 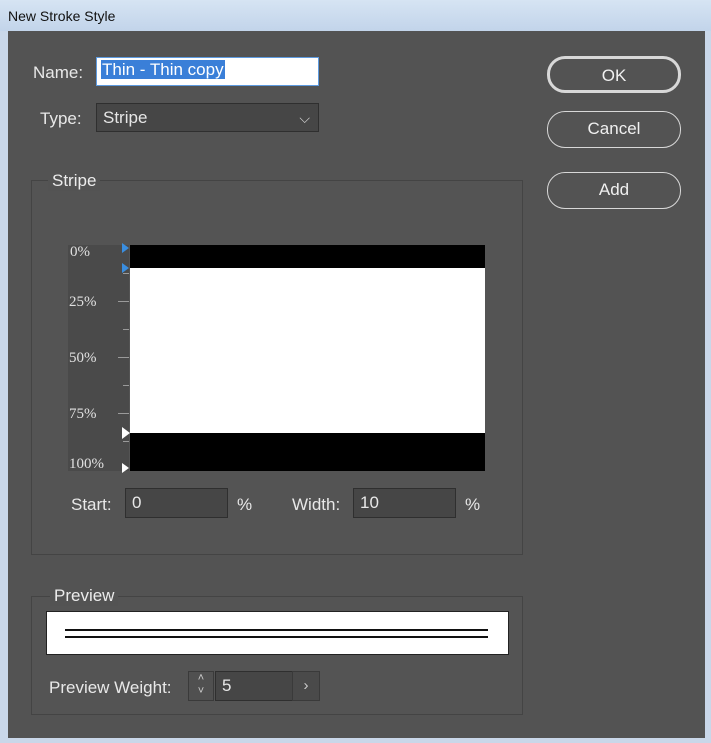 I want to click on ruler-label-100: 100%, so click(x=86, y=464).